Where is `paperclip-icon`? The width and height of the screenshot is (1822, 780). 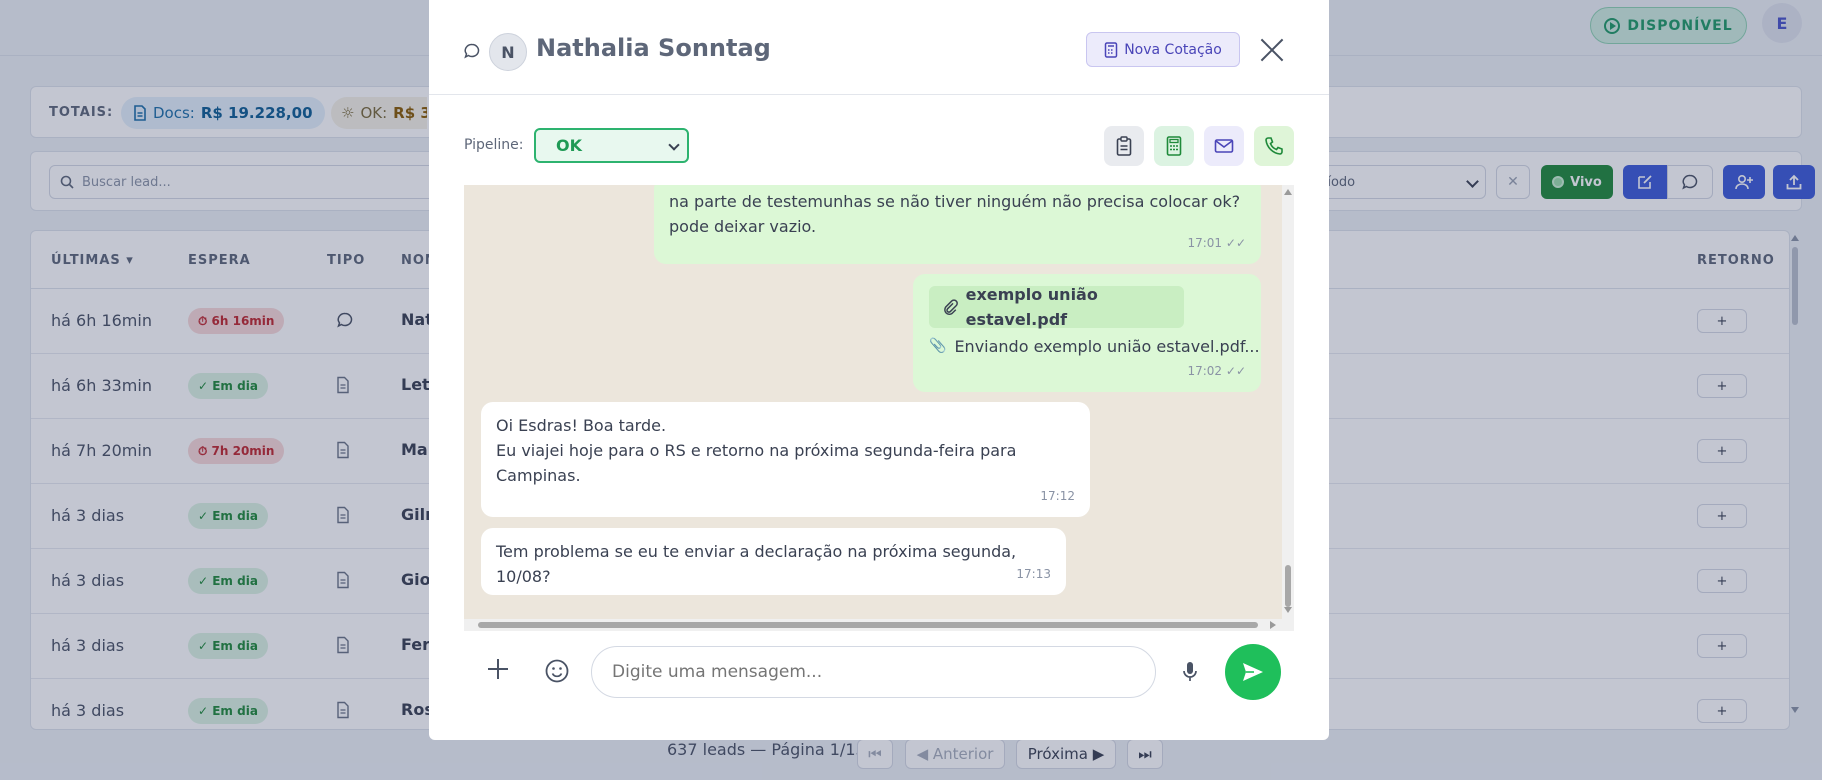 paperclip-icon is located at coordinates (951, 307).